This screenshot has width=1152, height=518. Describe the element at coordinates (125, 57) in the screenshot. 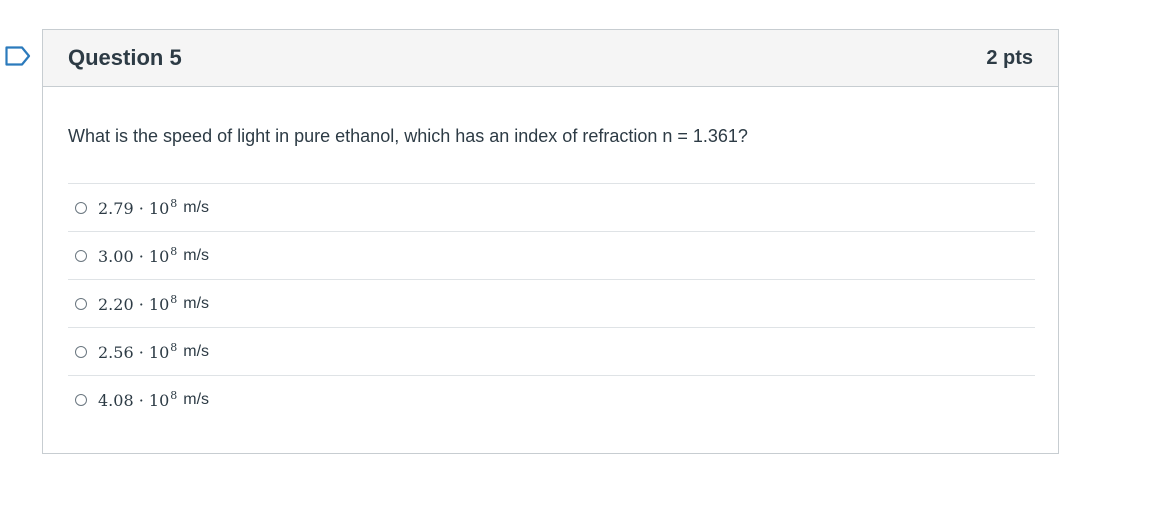

I see `question-title: Question 5` at that location.